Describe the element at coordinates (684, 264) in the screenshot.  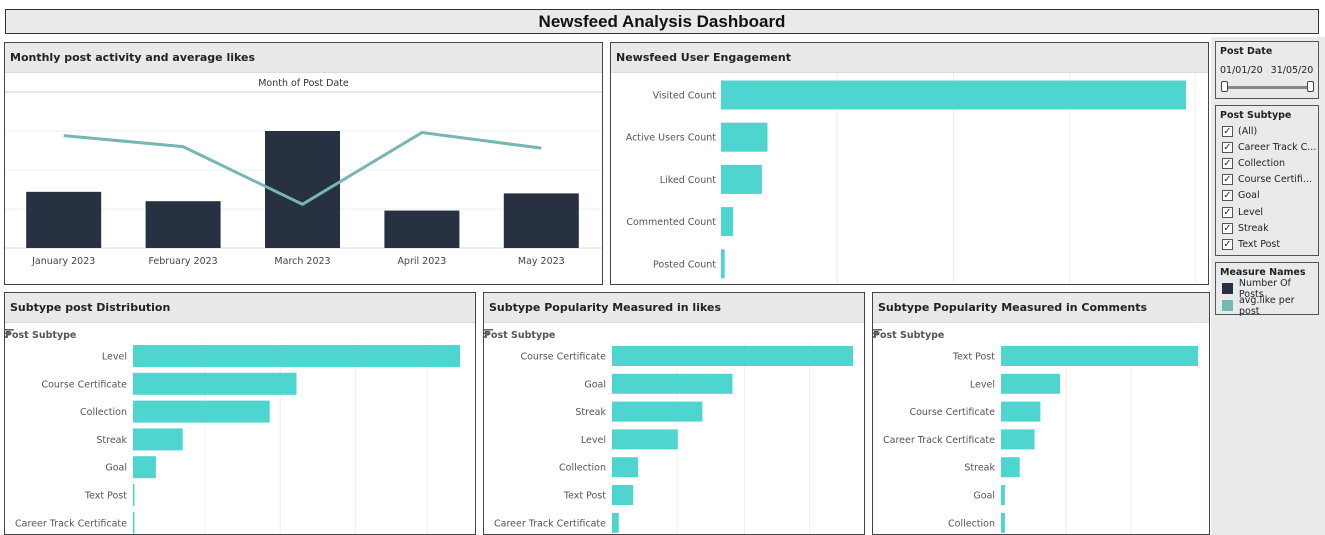
I see `category-label: Posted Count` at that location.